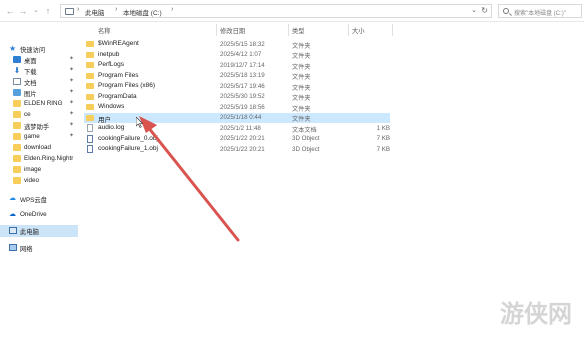 Image resolution: width=584 pixels, height=341 pixels. Describe the element at coordinates (23, 11) in the screenshot. I see `forward-arrow-icon: →` at that location.